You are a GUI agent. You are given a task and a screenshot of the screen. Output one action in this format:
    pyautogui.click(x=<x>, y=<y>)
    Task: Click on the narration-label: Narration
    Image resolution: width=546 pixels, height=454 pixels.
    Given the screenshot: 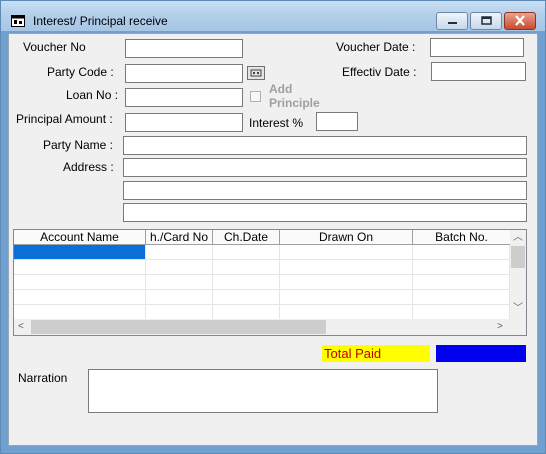 What is the action you would take?
    pyautogui.click(x=43, y=378)
    